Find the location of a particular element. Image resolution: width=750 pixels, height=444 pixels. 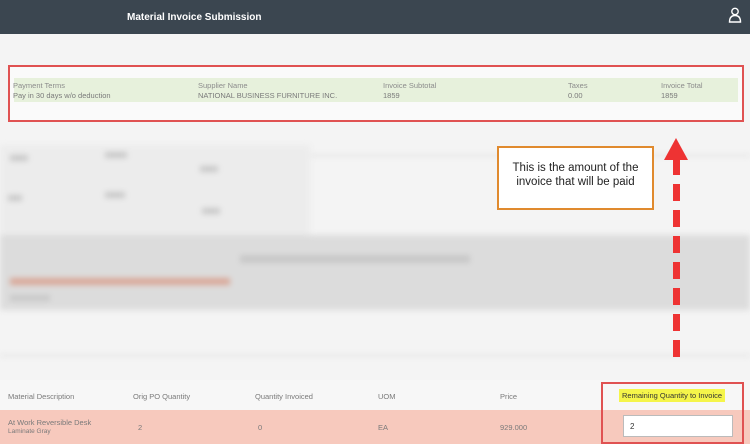

orig-po-quantity-cell: 2 is located at coordinates (140, 427).